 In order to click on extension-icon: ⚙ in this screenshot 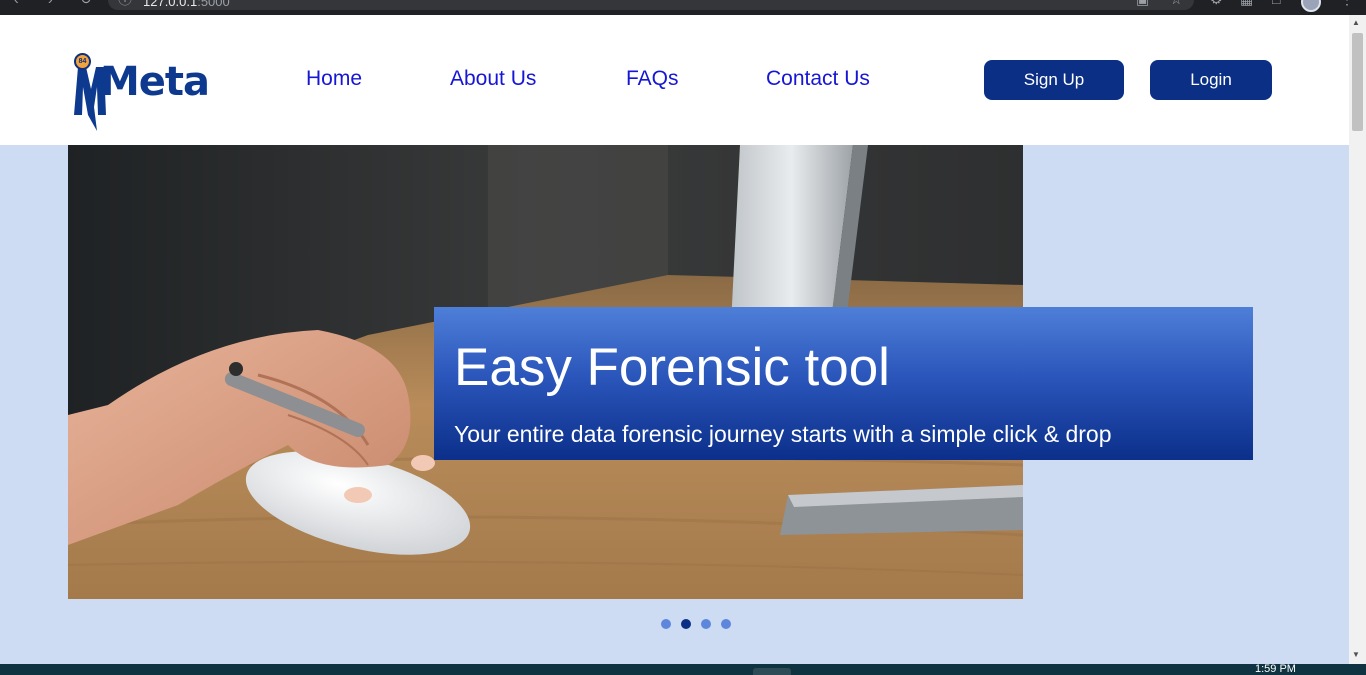, I will do `click(1216, 3)`.